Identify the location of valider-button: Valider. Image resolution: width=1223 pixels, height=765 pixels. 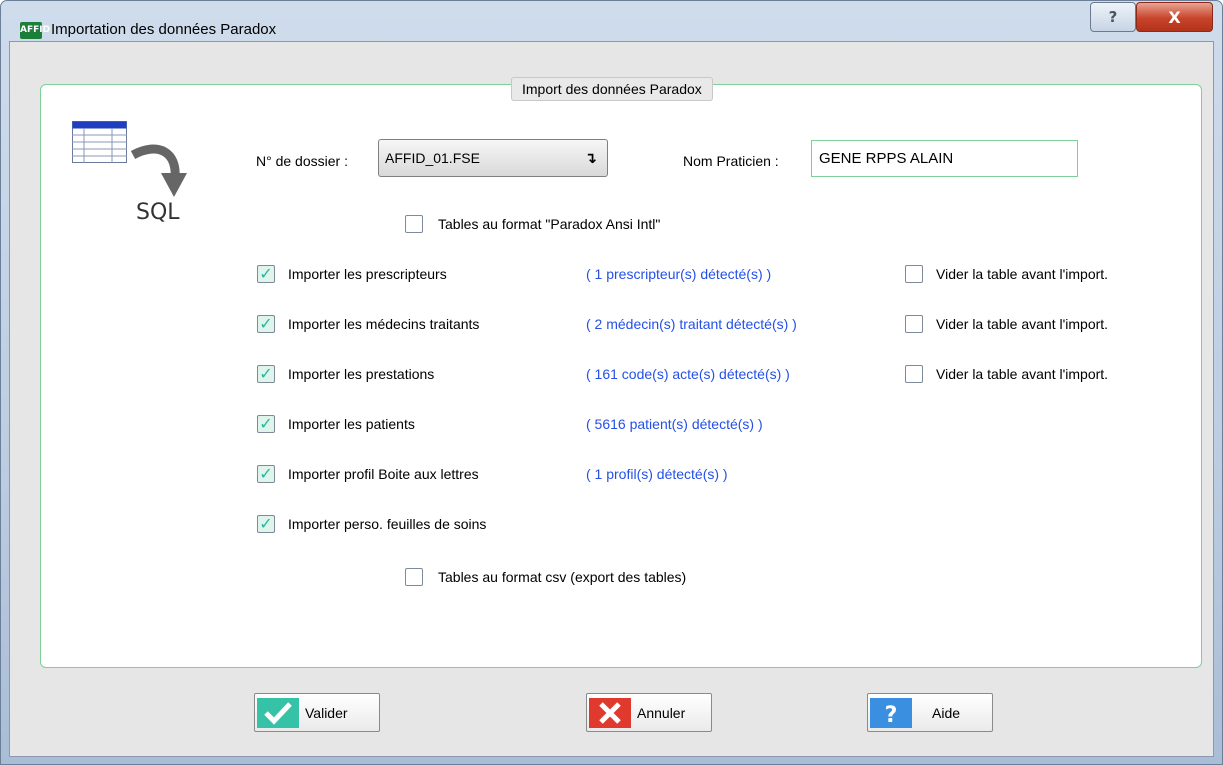
(317, 712).